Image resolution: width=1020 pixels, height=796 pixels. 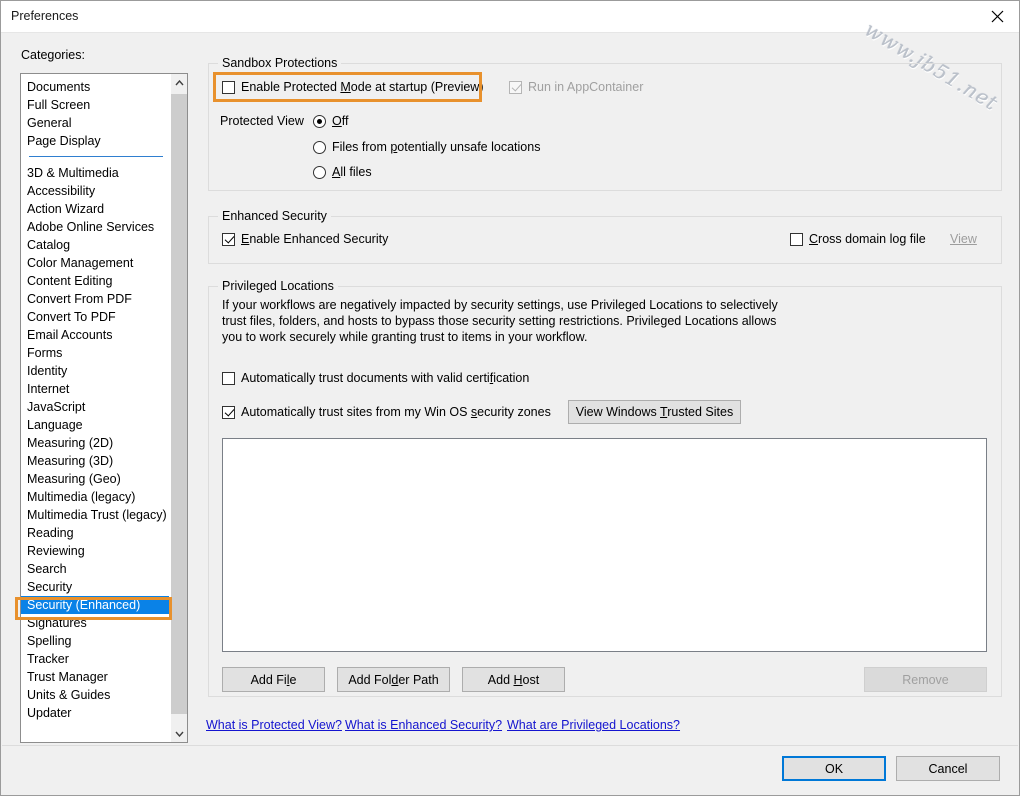 What do you see at coordinates (96, 87) in the screenshot?
I see `sidebar-item-documents: Documents` at bounding box center [96, 87].